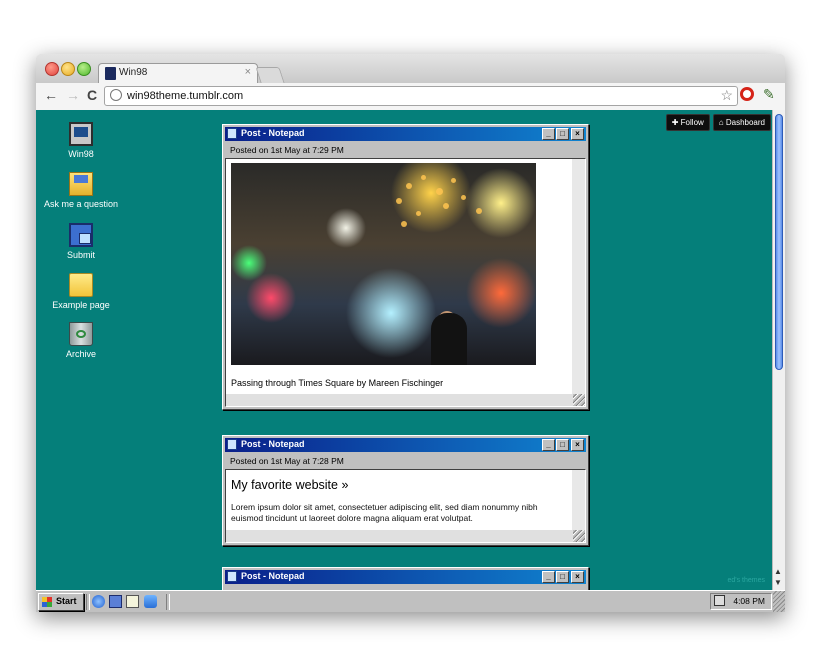 The height and width of the screenshot is (660, 820). I want to click on desktop-icon-archive: Archive, so click(81, 340).